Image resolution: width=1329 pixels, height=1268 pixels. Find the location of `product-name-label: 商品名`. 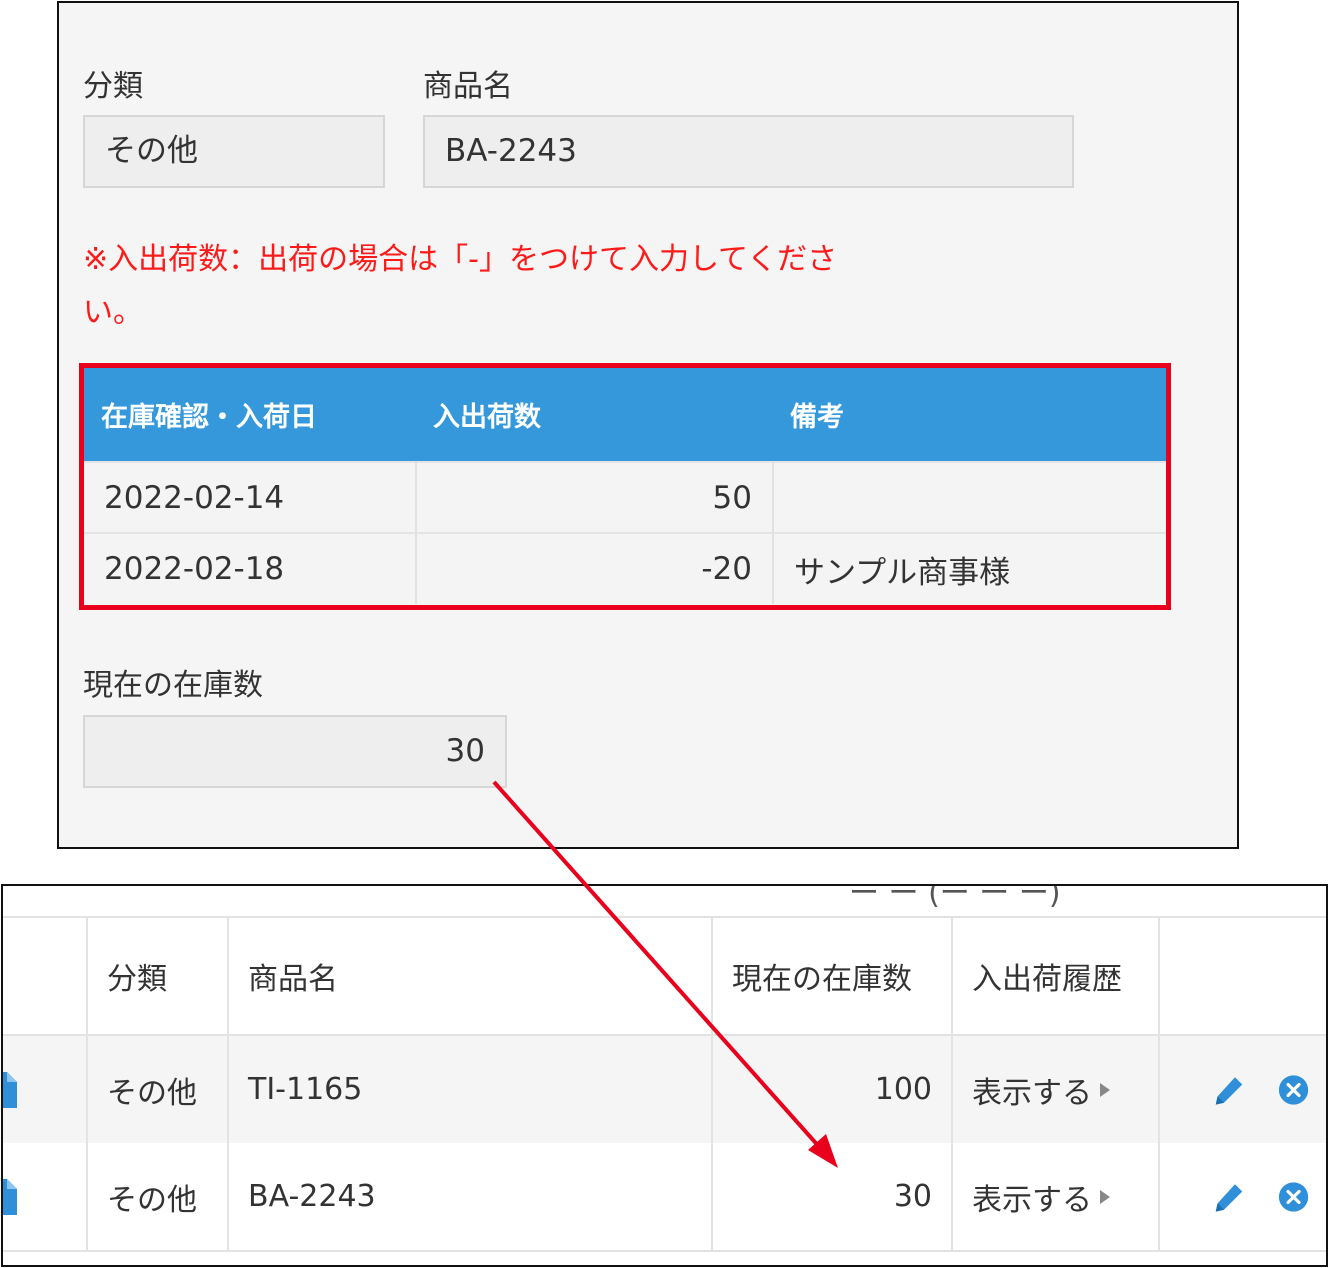

product-name-label: 商品名 is located at coordinates (468, 86).